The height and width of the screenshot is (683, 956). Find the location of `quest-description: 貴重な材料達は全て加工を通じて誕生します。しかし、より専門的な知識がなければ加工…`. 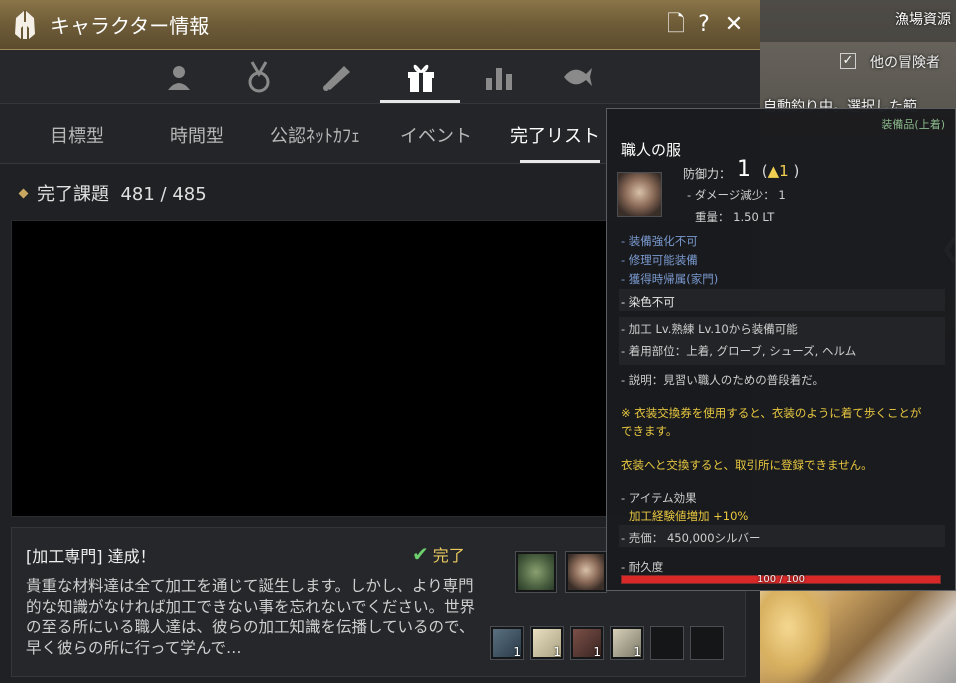

quest-description: 貴重な材料達は全て加工を通じて誕生します。しかし、より専門的な知識がなければ加工… is located at coordinates (251, 617).